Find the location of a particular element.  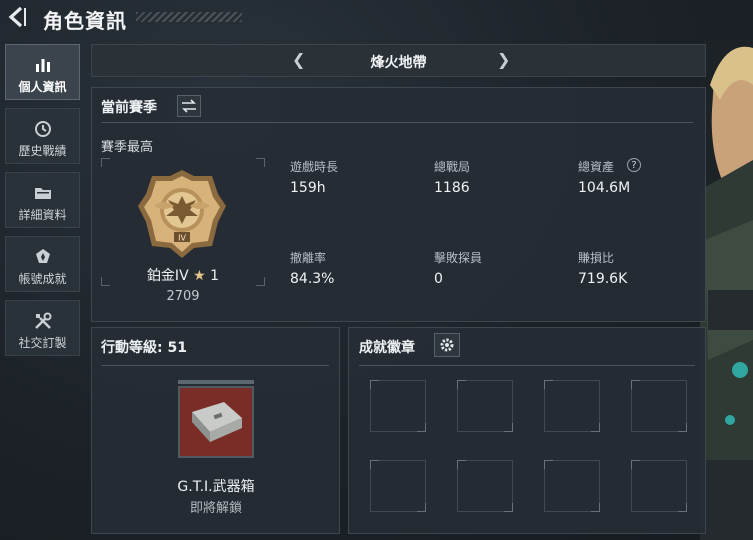

stat-label: 遊戲時長 is located at coordinates (314, 167).